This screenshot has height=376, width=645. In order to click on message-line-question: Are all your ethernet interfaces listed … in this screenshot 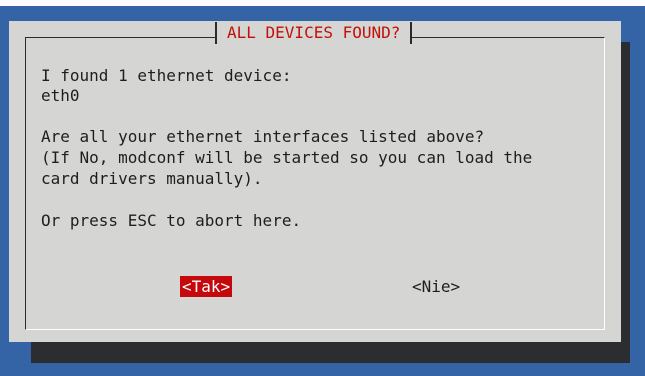, I will do `click(263, 136)`.